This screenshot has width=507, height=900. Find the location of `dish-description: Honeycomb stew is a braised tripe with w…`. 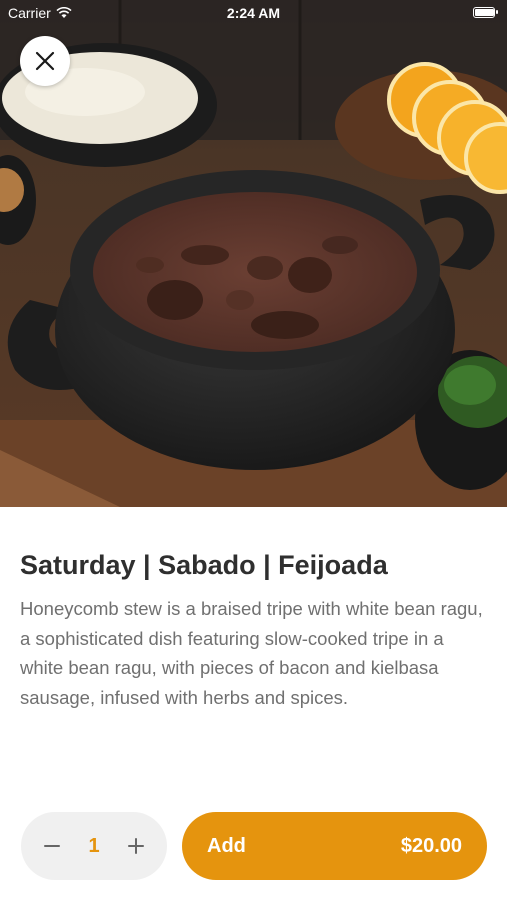

dish-description: Honeycomb stew is a braised tripe with w… is located at coordinates (251, 653).